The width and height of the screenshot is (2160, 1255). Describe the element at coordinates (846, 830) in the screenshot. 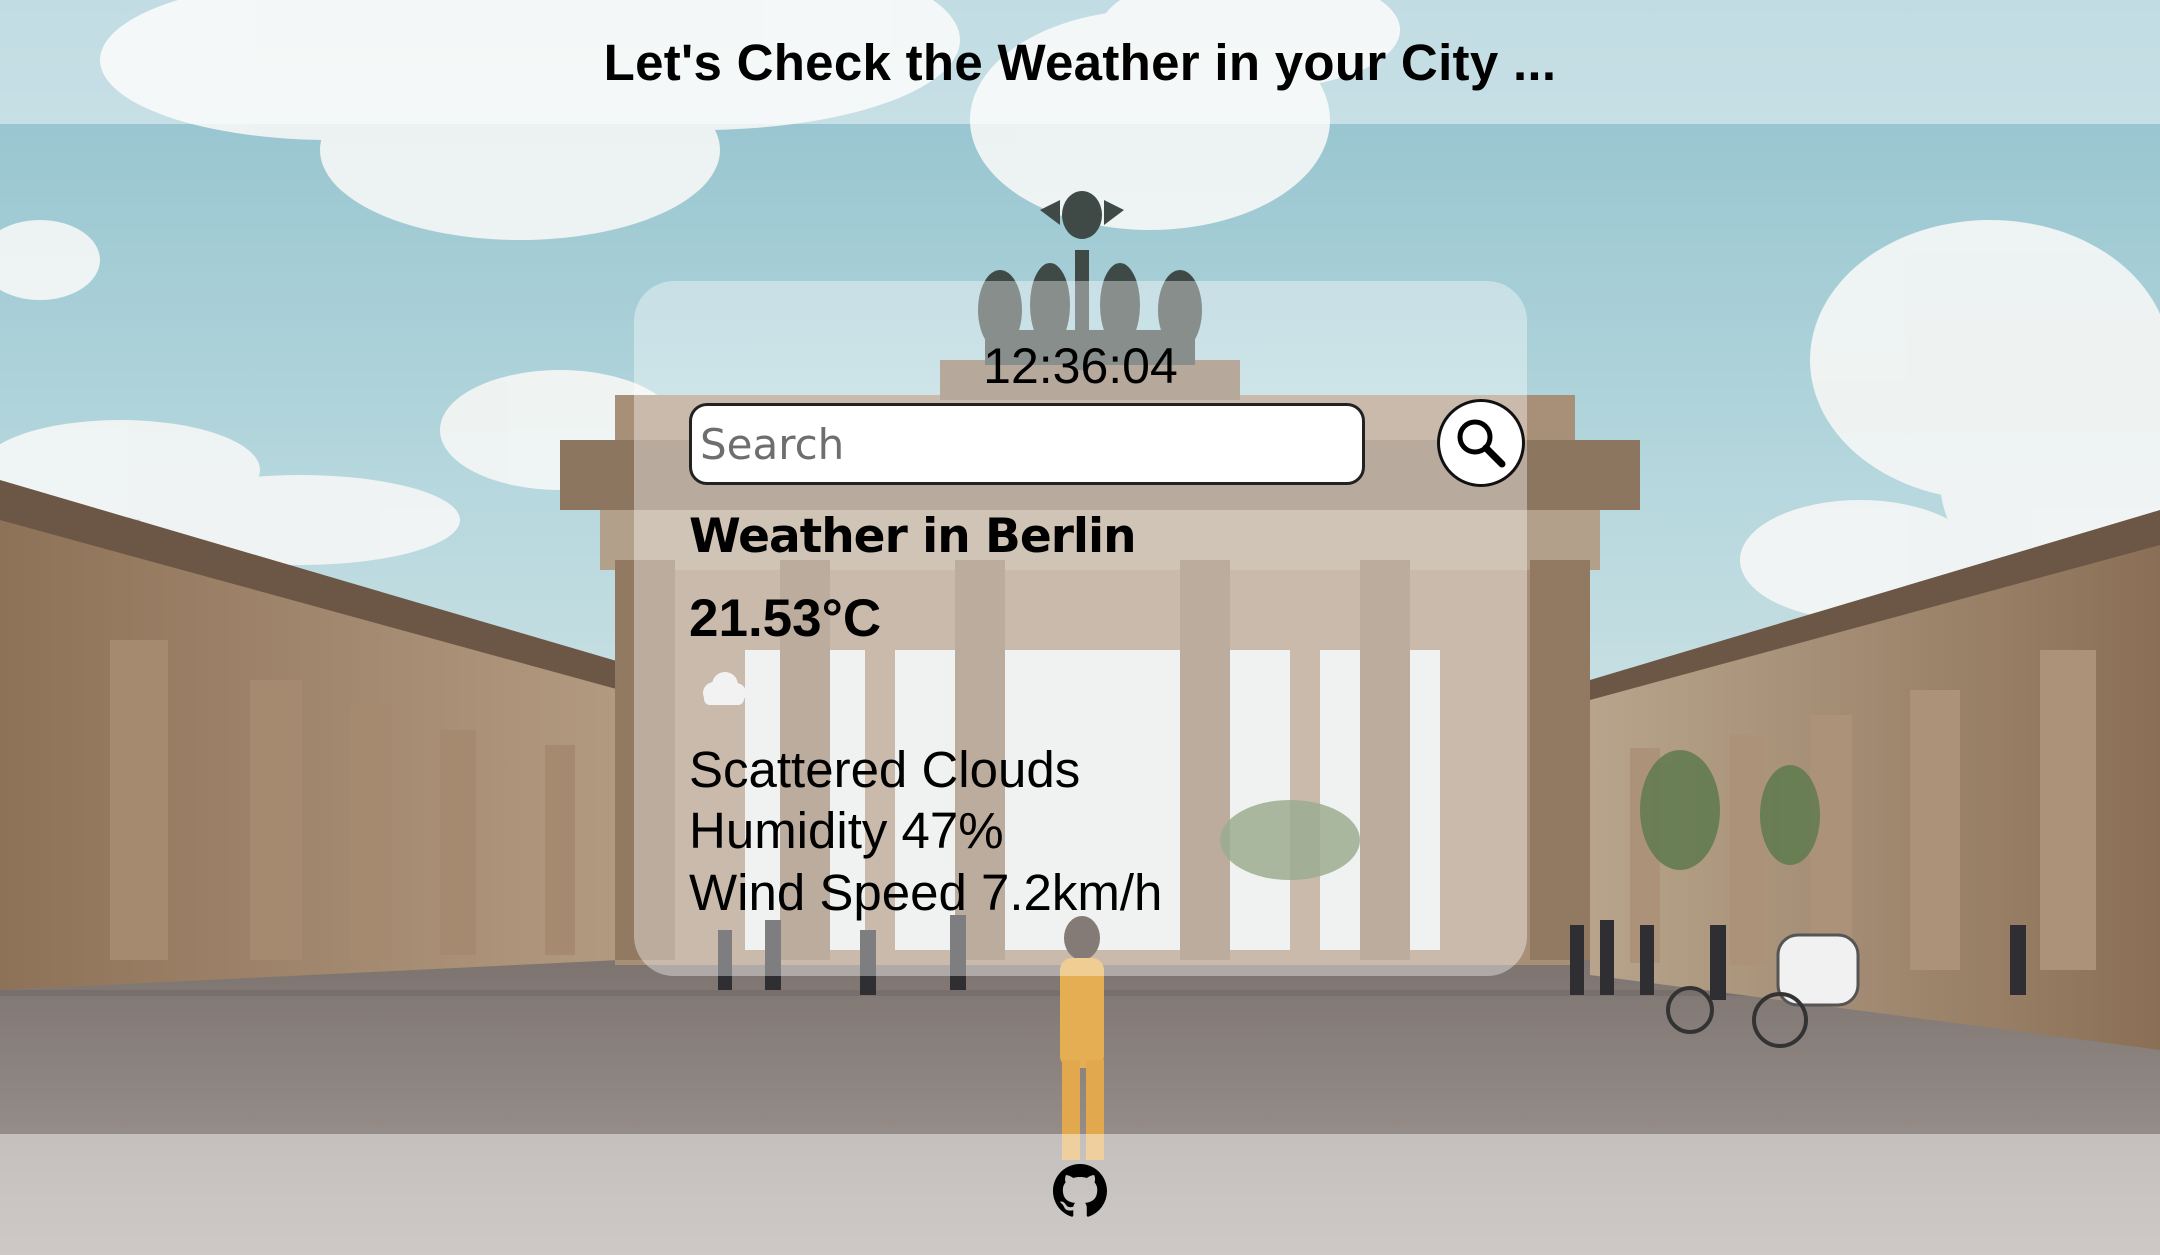

I see `humidity: Humidity 47%` at that location.